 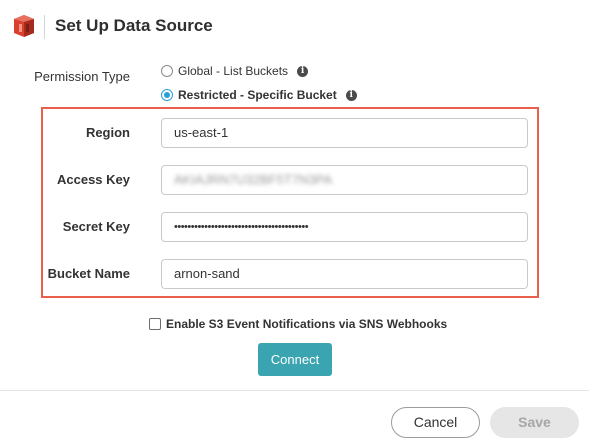 I want to click on radio-restricted-specific-bucket: Restricted - Specific Bucket i, so click(x=259, y=95).